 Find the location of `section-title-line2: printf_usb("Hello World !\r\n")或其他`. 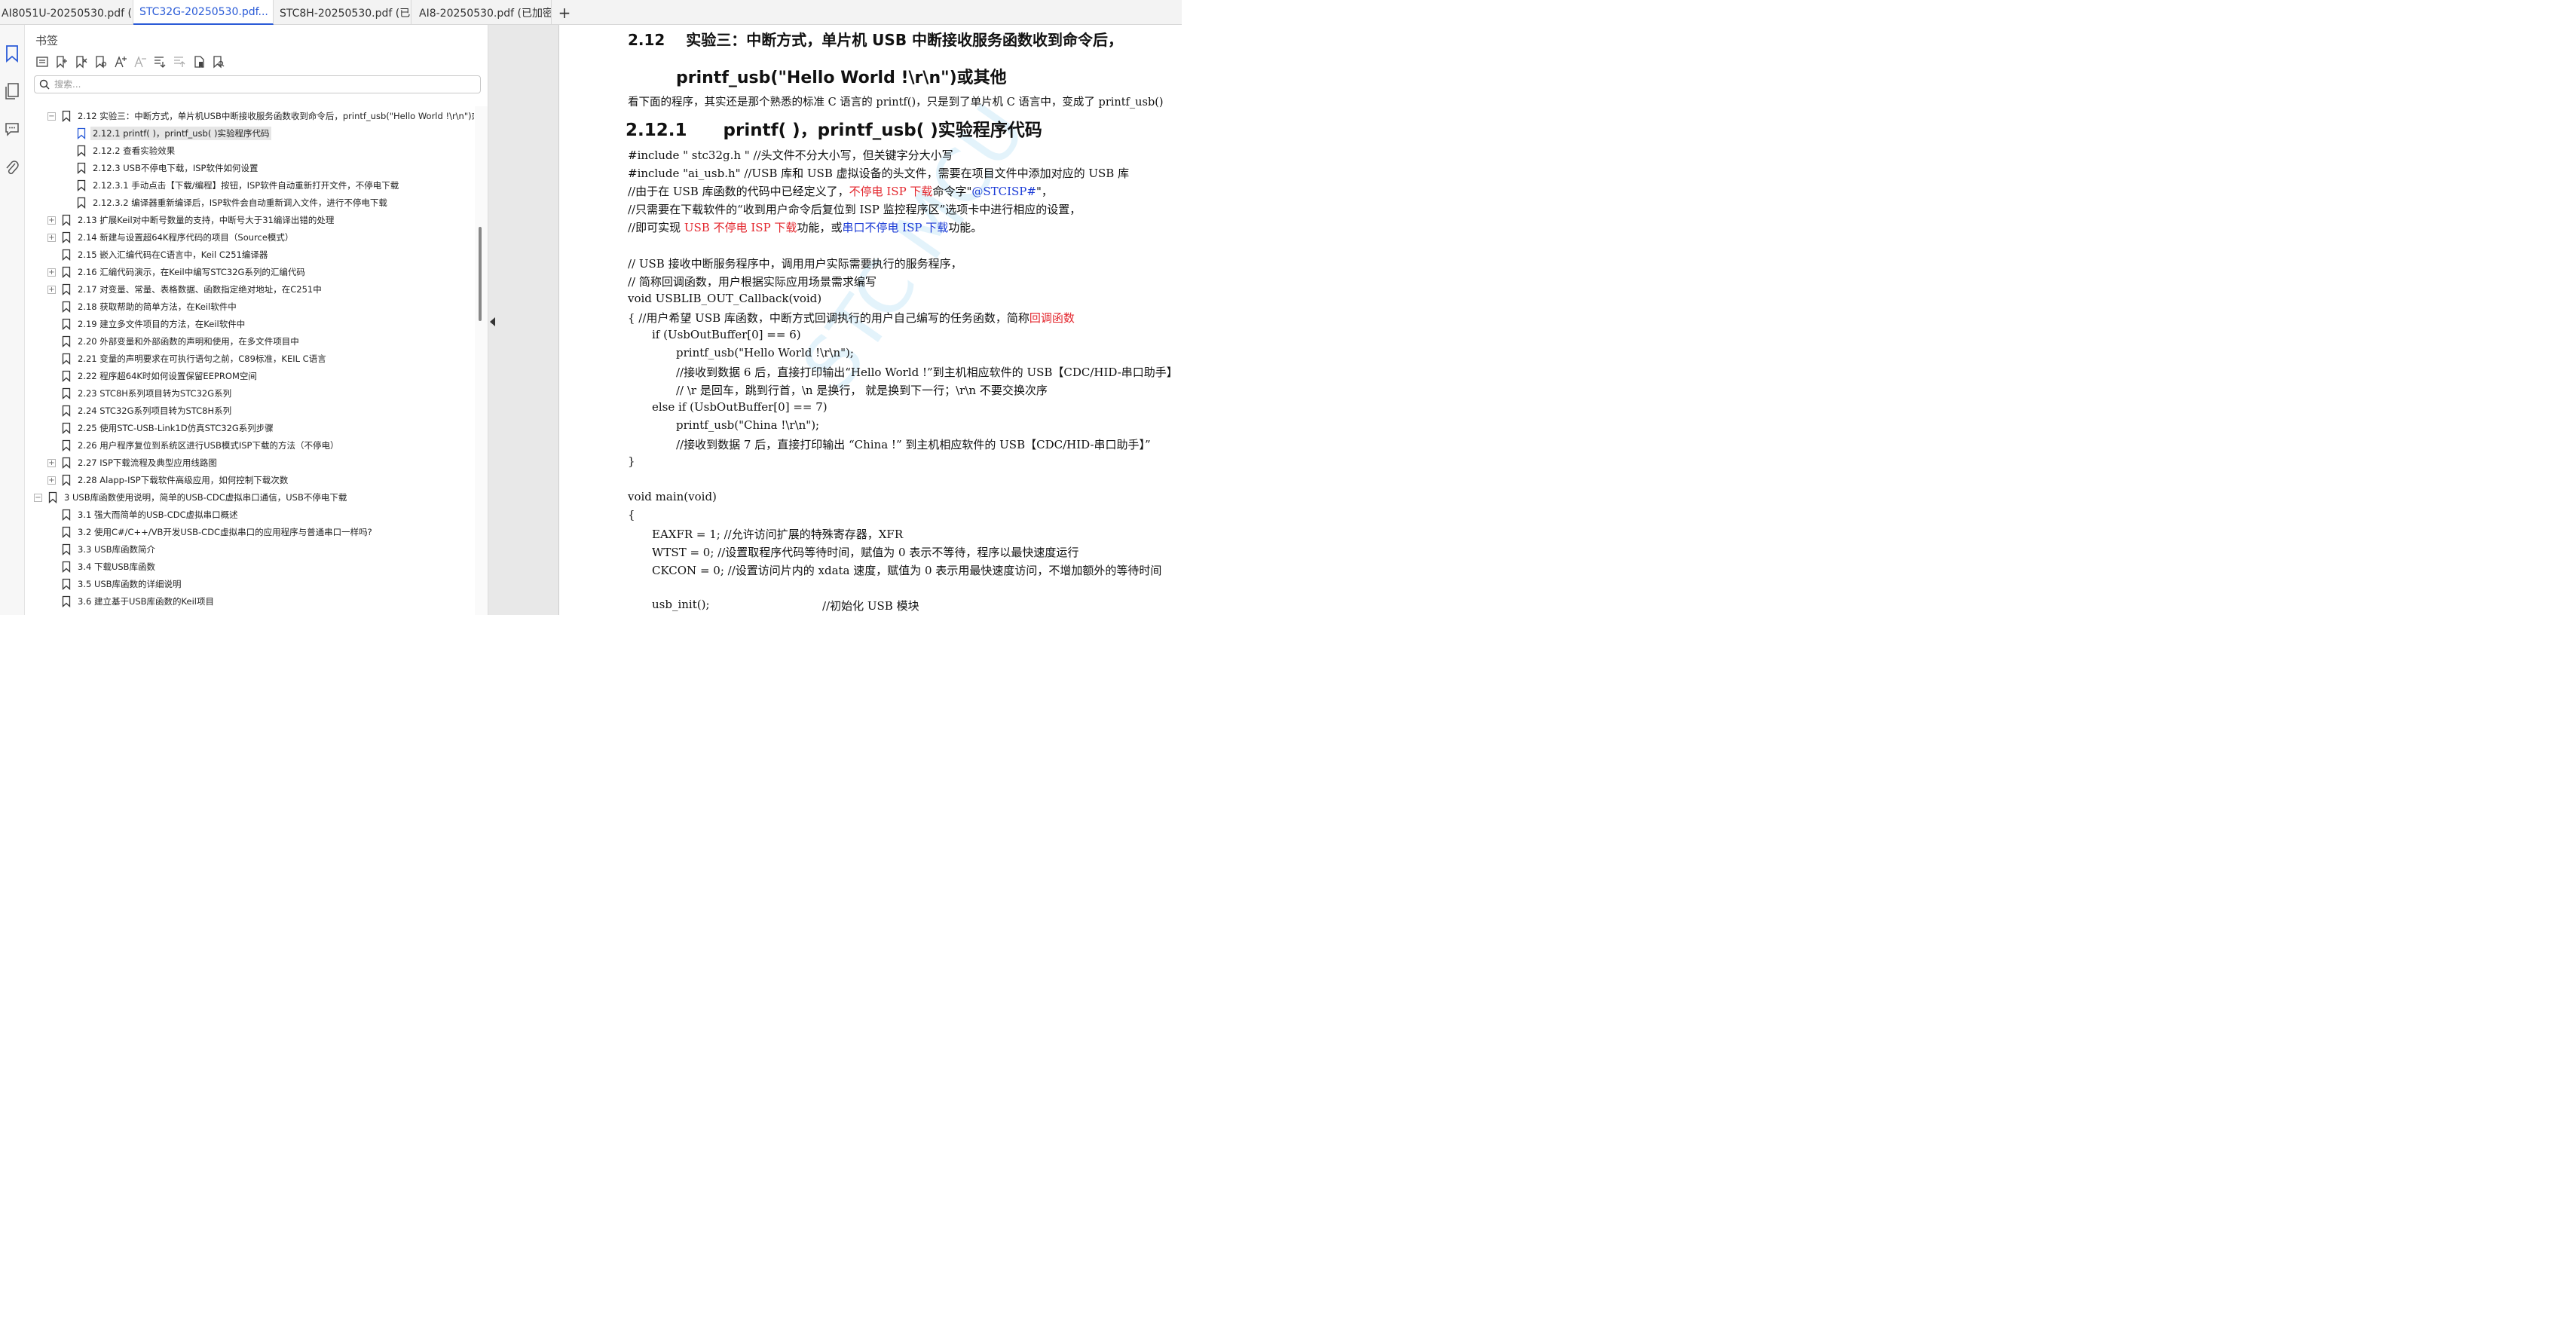

section-title-line2: printf_usb("Hello World !\r\n")或其他 is located at coordinates (842, 78).